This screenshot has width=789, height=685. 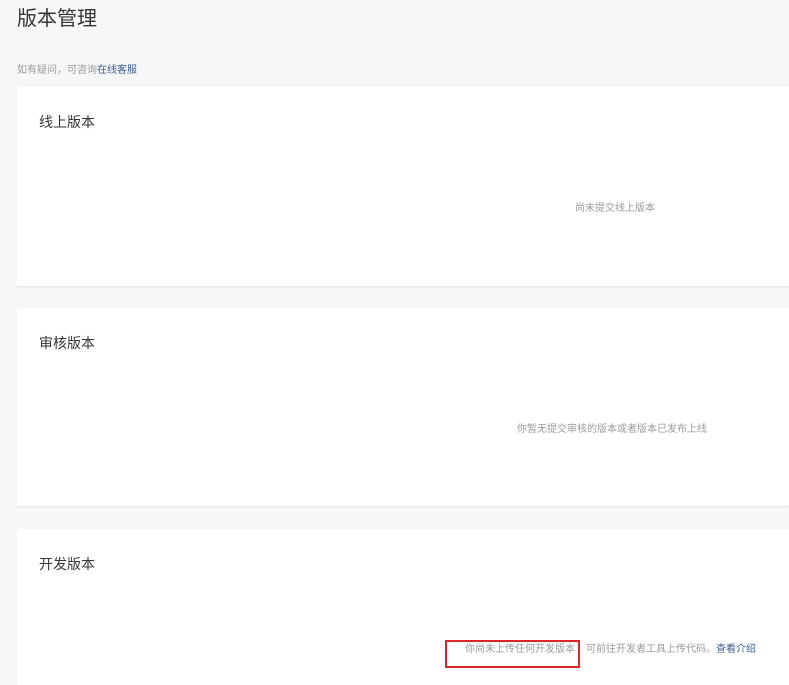 I want to click on dev-version-empty-text: 你尚未上传任何开发版本, so click(x=520, y=649).